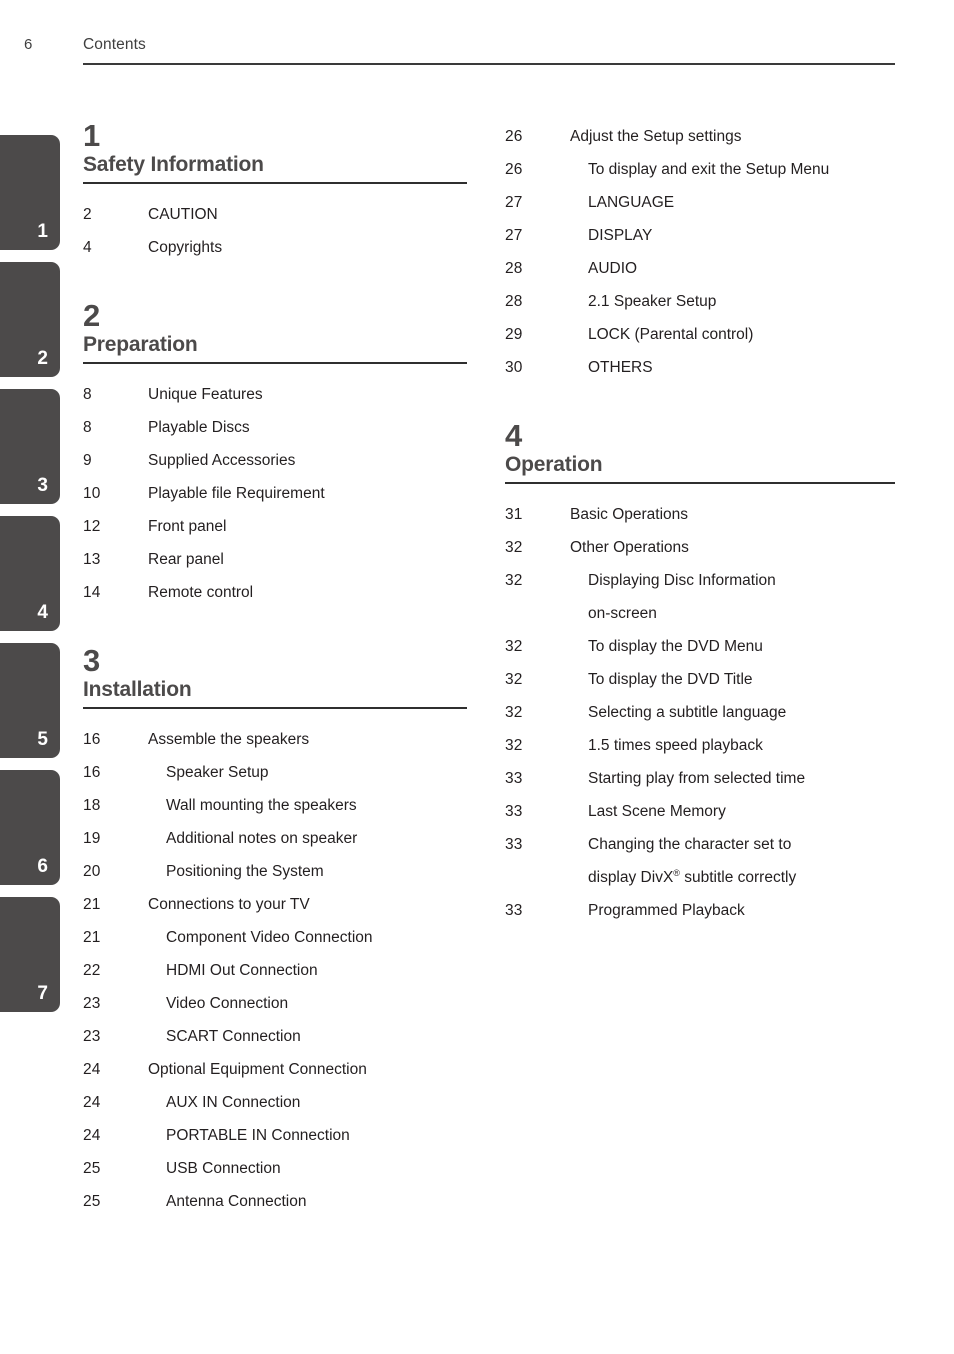 The height and width of the screenshot is (1354, 954). What do you see at coordinates (733, 597) in the screenshot?
I see `toc-entry-label: Displaying Disc Information on-screen` at bounding box center [733, 597].